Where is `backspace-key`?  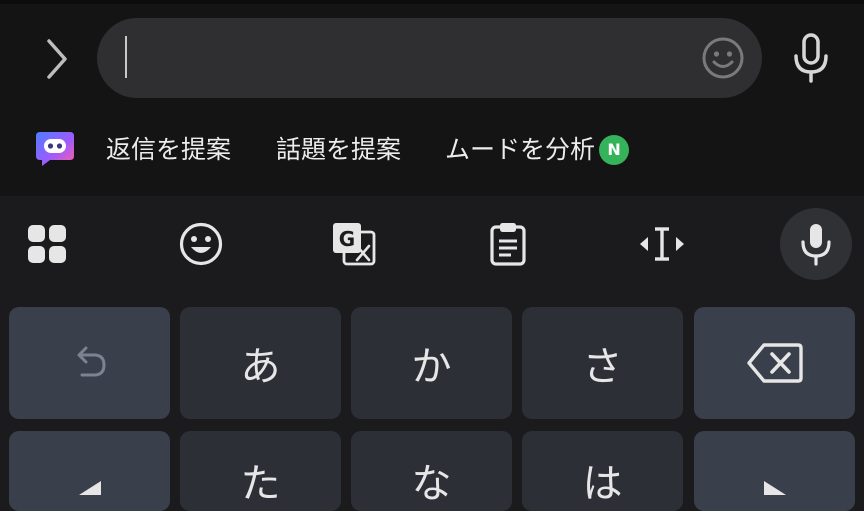
backspace-key is located at coordinates (774, 363).